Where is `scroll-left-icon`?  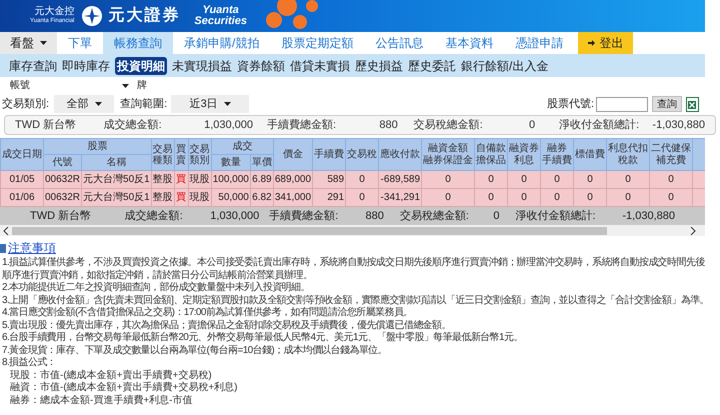 scroll-left-icon is located at coordinates (6, 230).